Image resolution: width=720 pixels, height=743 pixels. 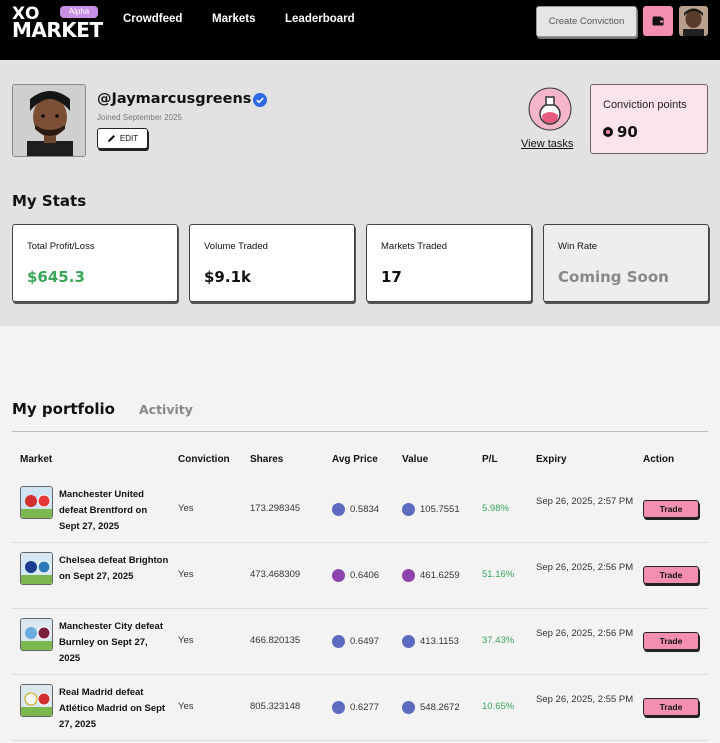 What do you see at coordinates (659, 459) in the screenshot?
I see `column-header: Action` at bounding box center [659, 459].